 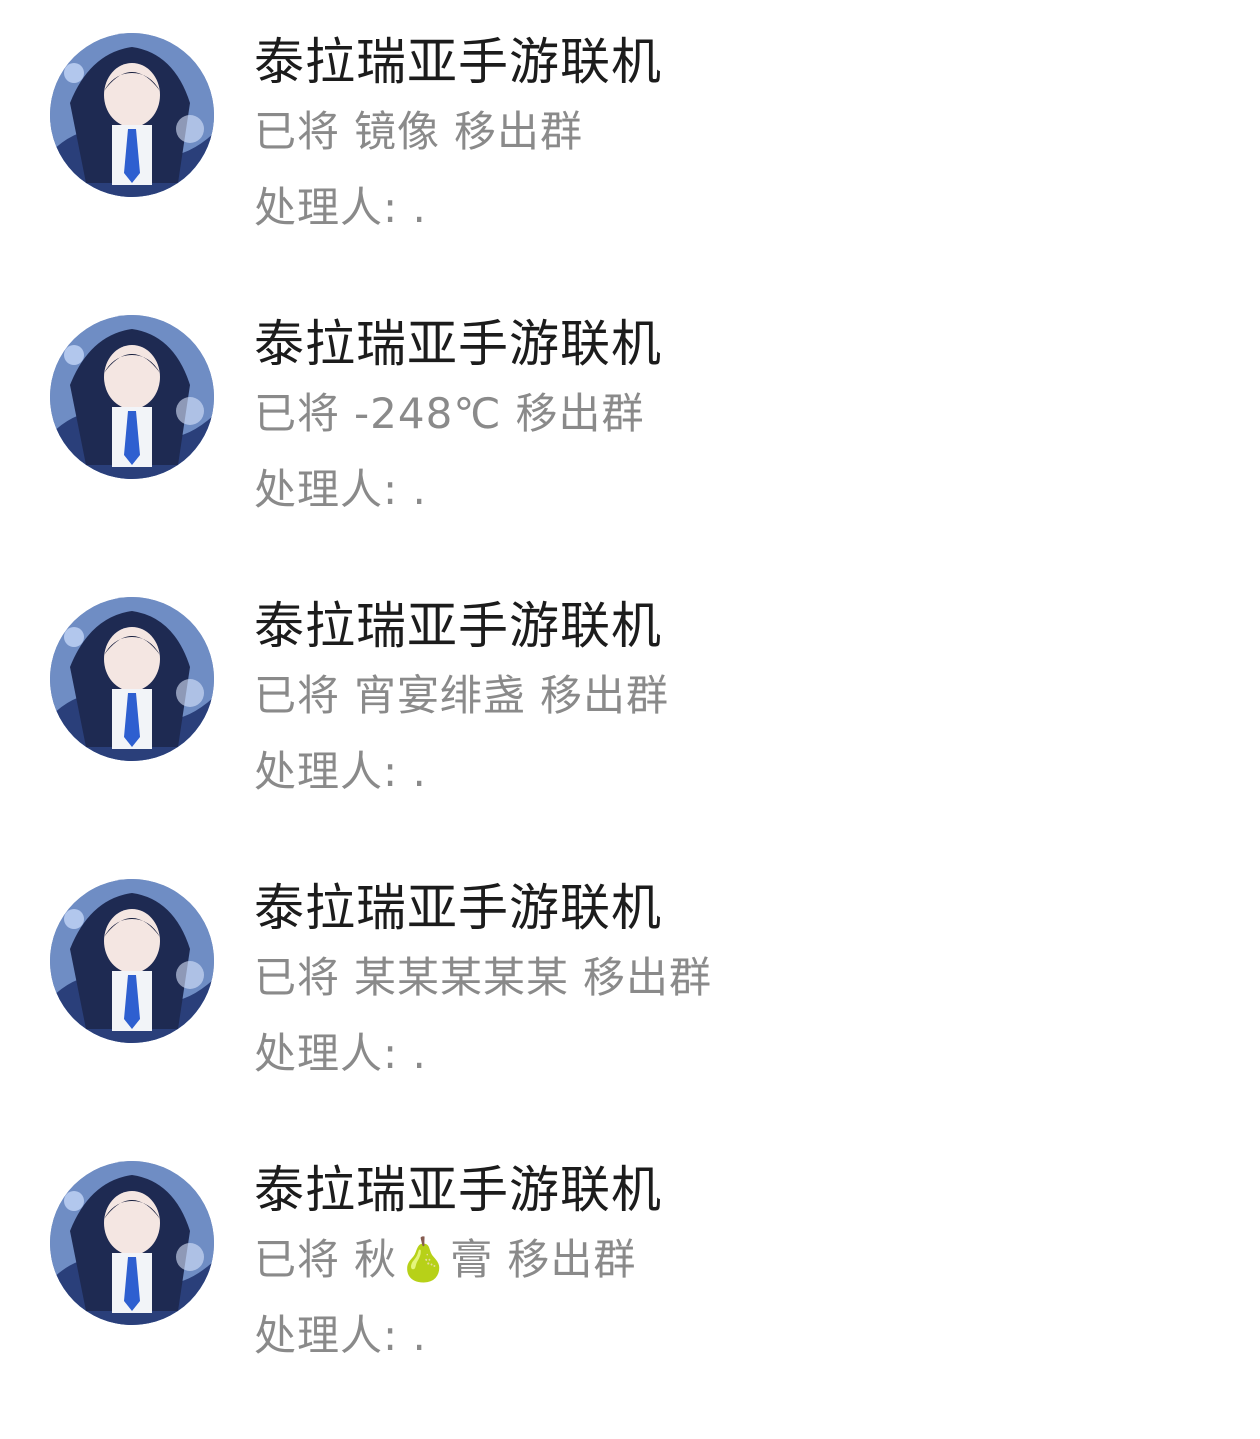 I want to click on notification-text: 泰拉瑞亚手游联机 已将 宵宴绯盏 移出群 处理人: ., so click(x=461, y=696).